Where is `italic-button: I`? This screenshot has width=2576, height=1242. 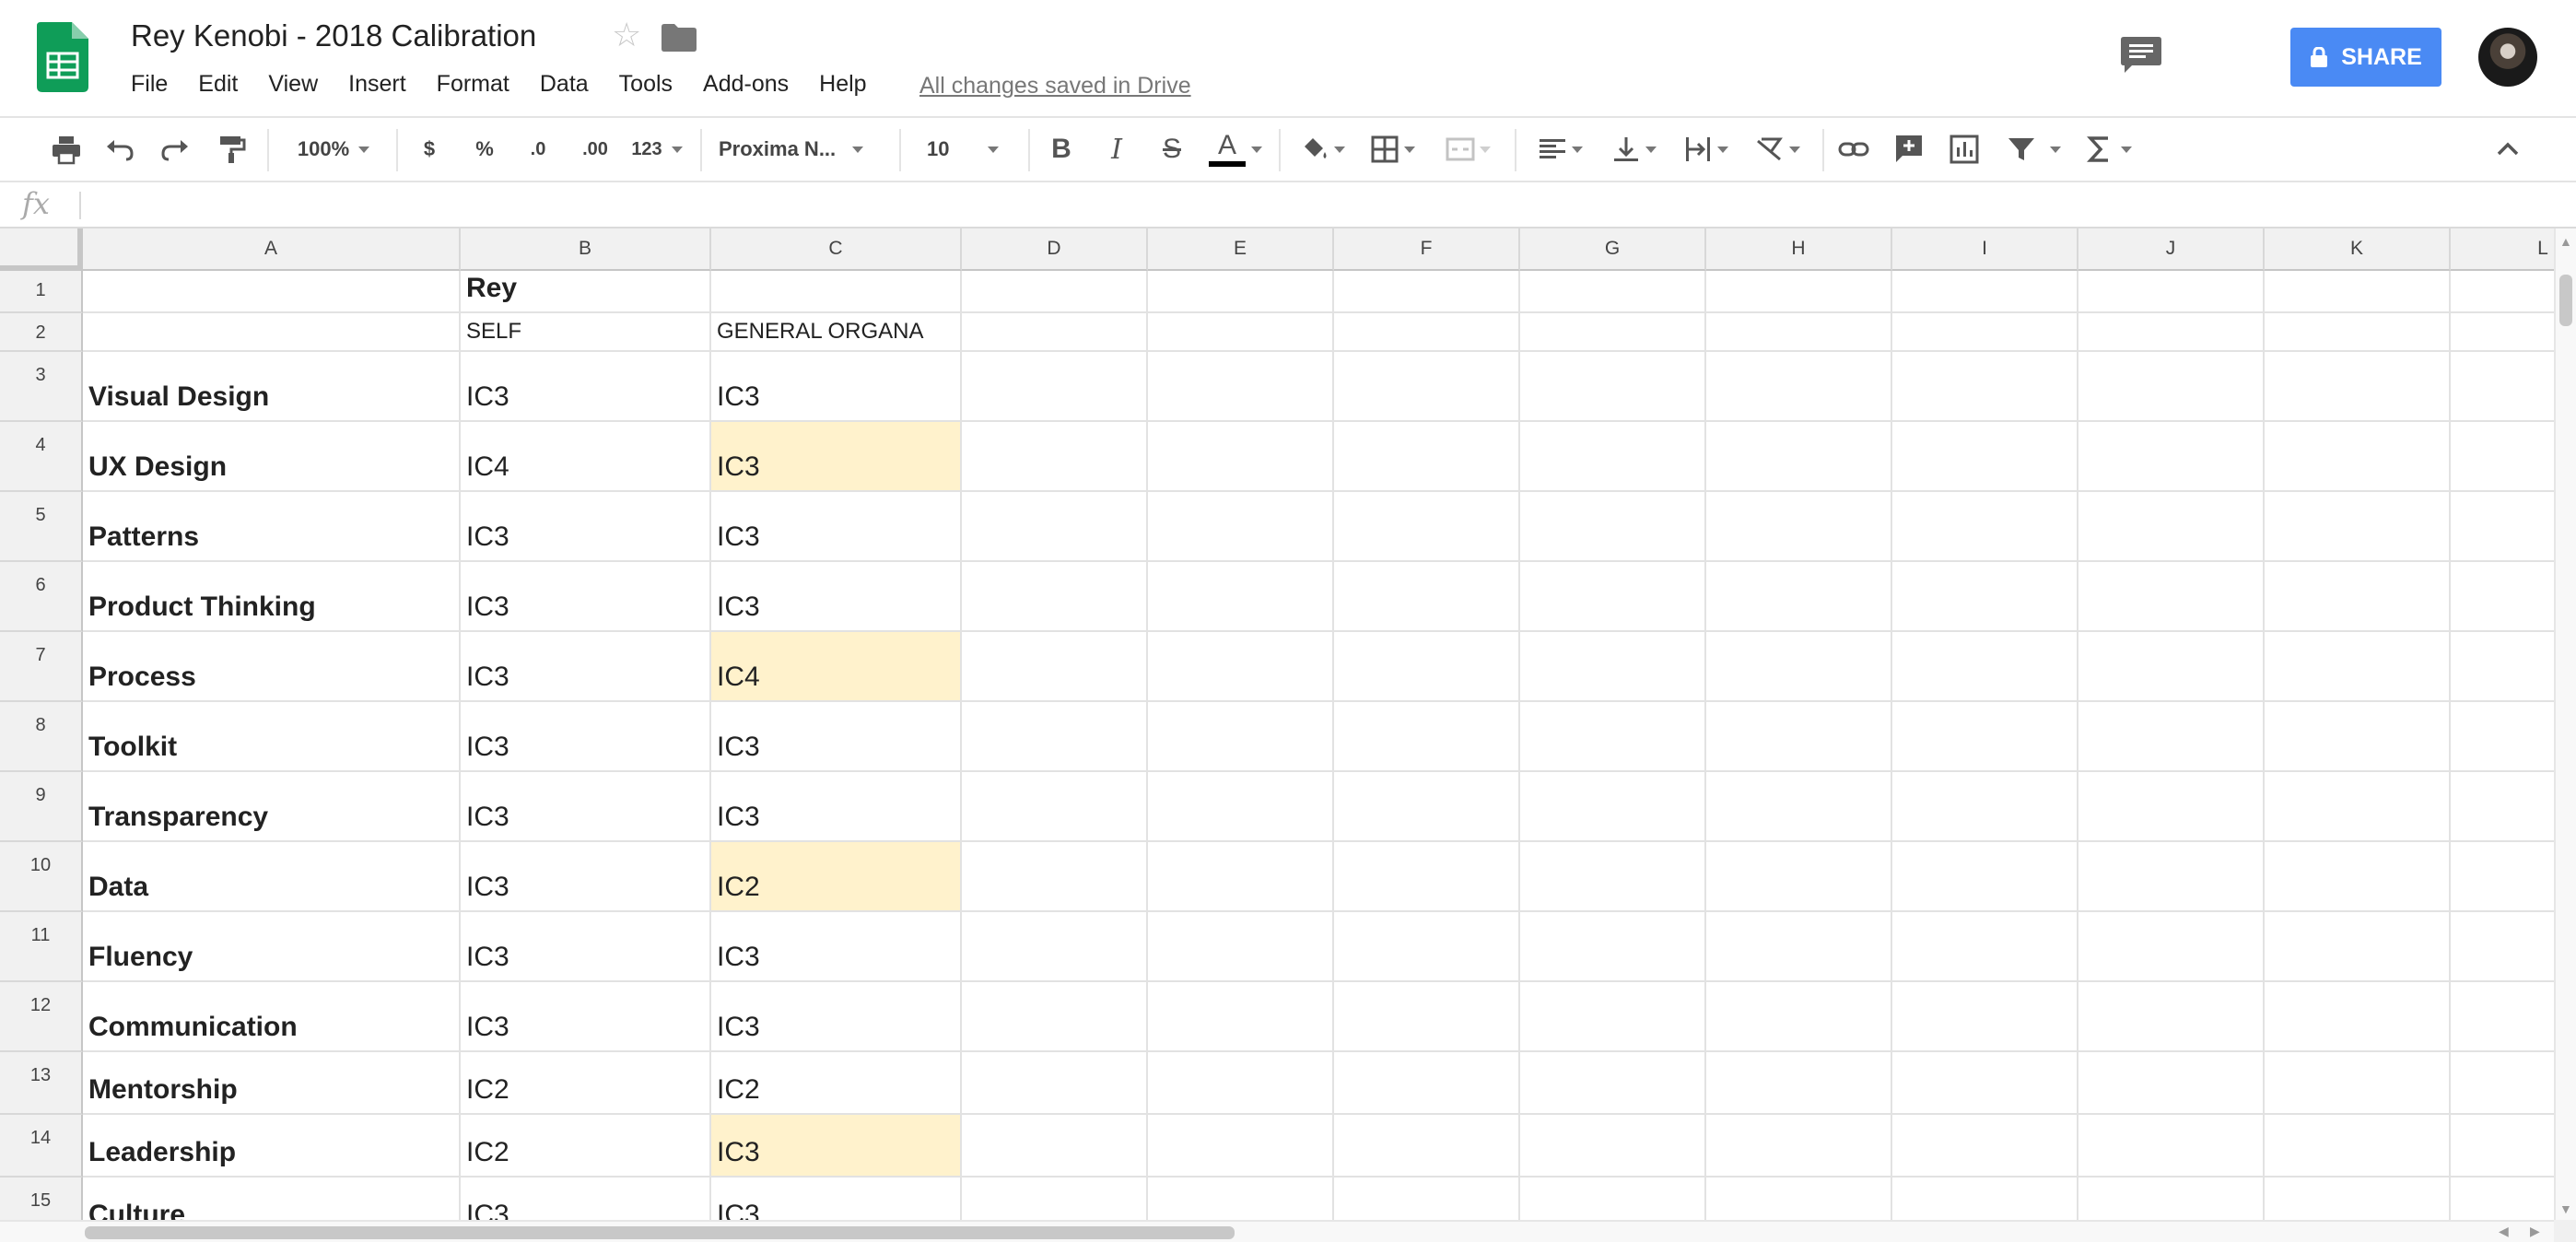
italic-button: I is located at coordinates (1116, 149).